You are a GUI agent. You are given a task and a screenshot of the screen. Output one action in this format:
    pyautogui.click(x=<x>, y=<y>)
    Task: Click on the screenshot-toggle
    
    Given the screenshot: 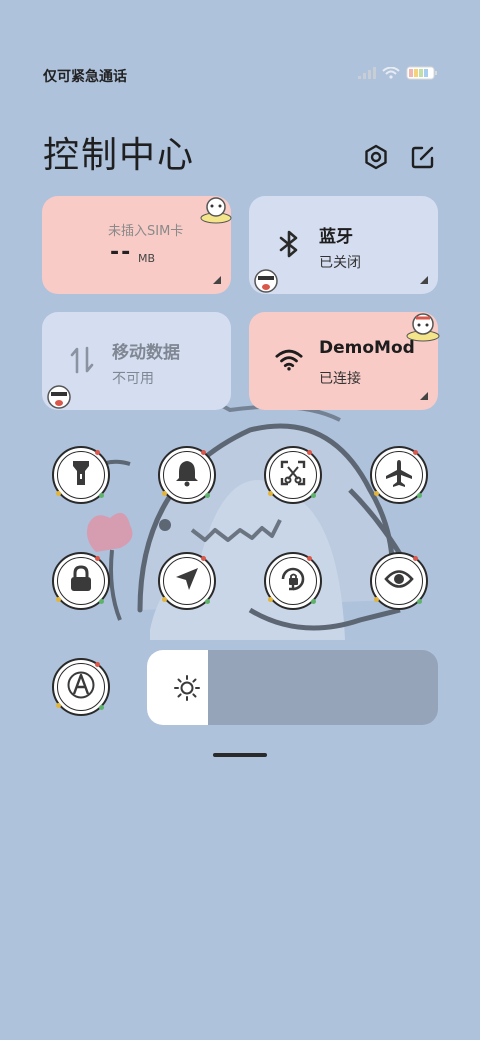 What is the action you would take?
    pyautogui.click(x=293, y=475)
    